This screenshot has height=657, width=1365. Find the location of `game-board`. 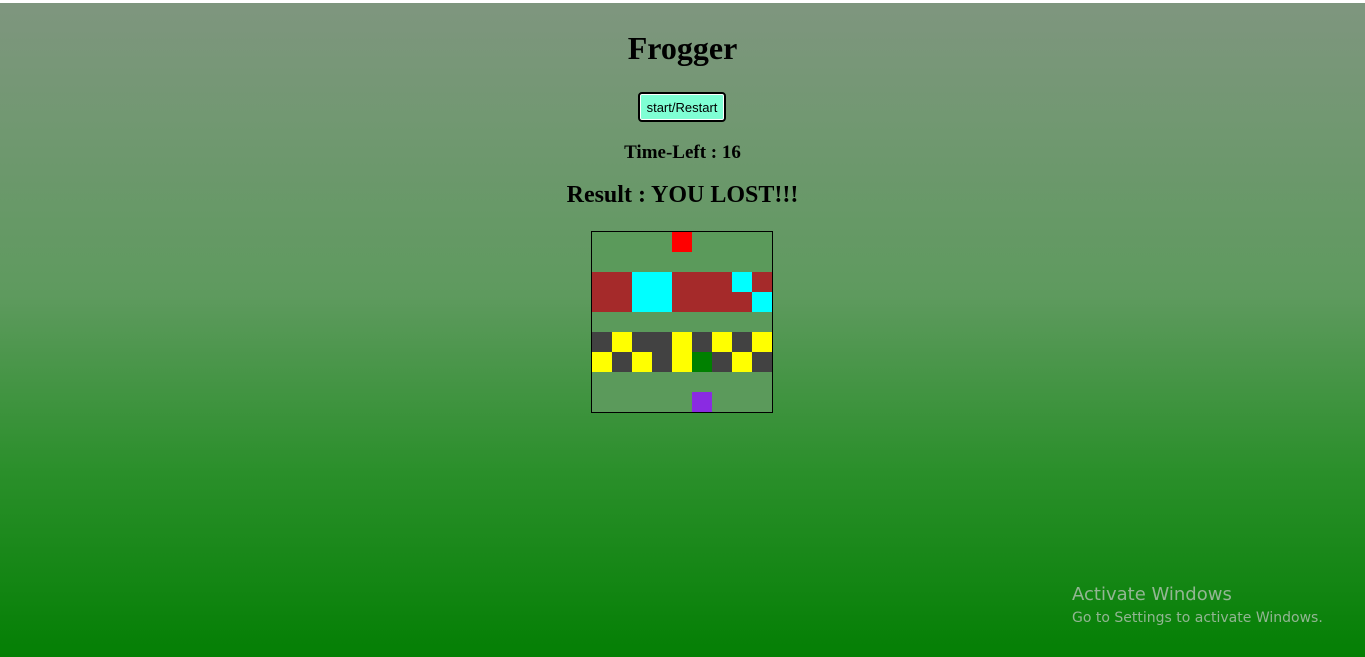

game-board is located at coordinates (682, 322).